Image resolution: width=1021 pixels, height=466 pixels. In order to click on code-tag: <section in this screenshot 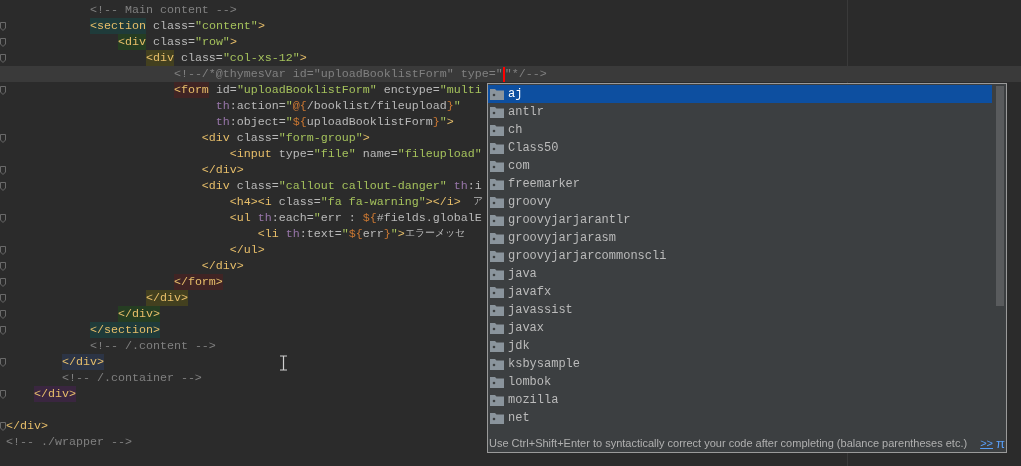, I will do `click(117, 26)`.